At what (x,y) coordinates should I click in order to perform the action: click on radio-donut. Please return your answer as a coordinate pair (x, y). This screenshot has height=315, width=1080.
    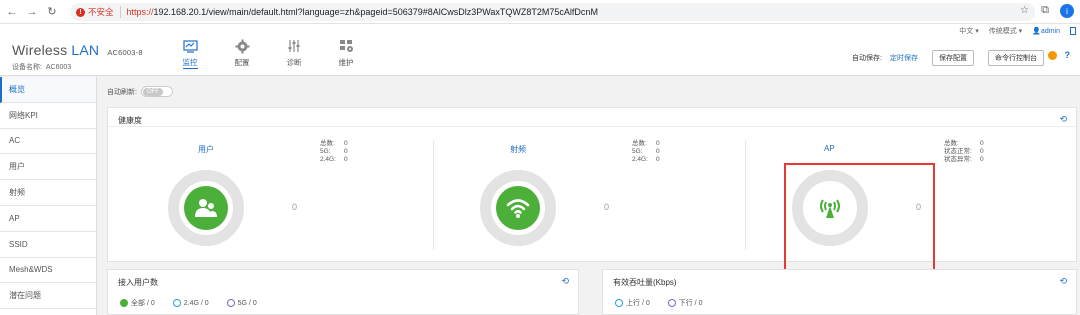
    Looking at the image, I should click on (518, 208).